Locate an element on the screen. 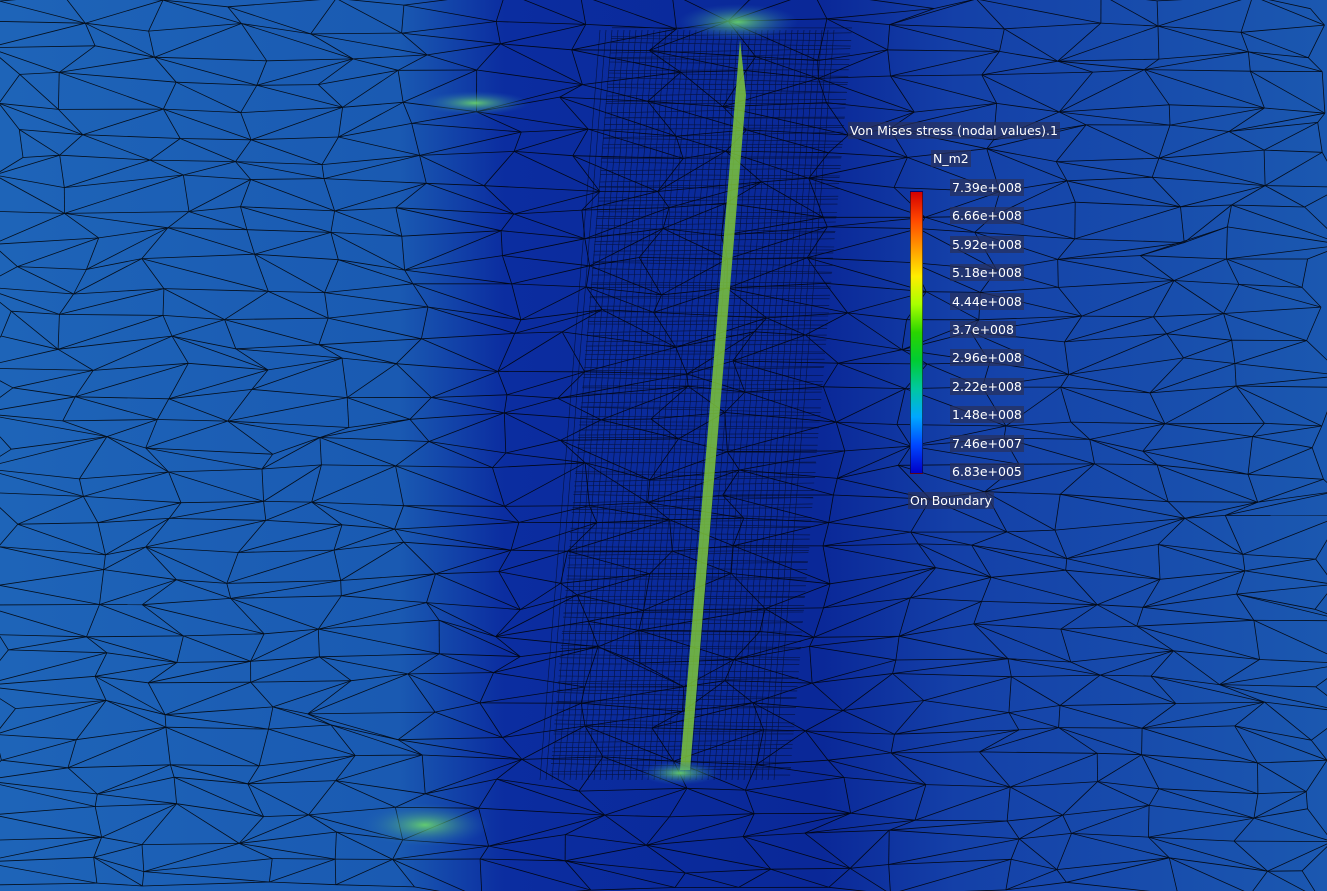  legend-unit: N_m2 is located at coordinates (951, 158).